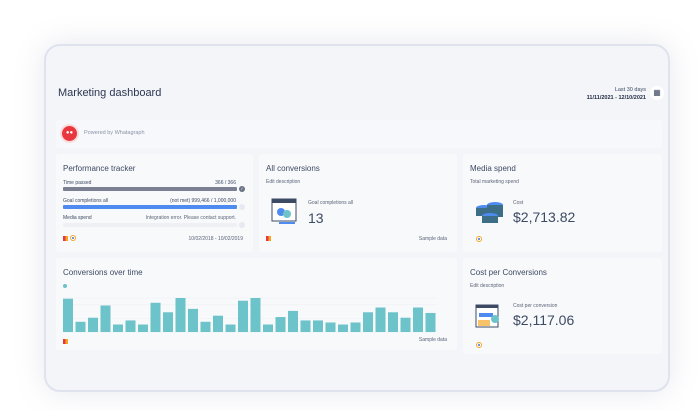 This screenshot has width=700, height=411. Describe the element at coordinates (544, 320) in the screenshot. I see `metric-value: $2,117.06` at that location.